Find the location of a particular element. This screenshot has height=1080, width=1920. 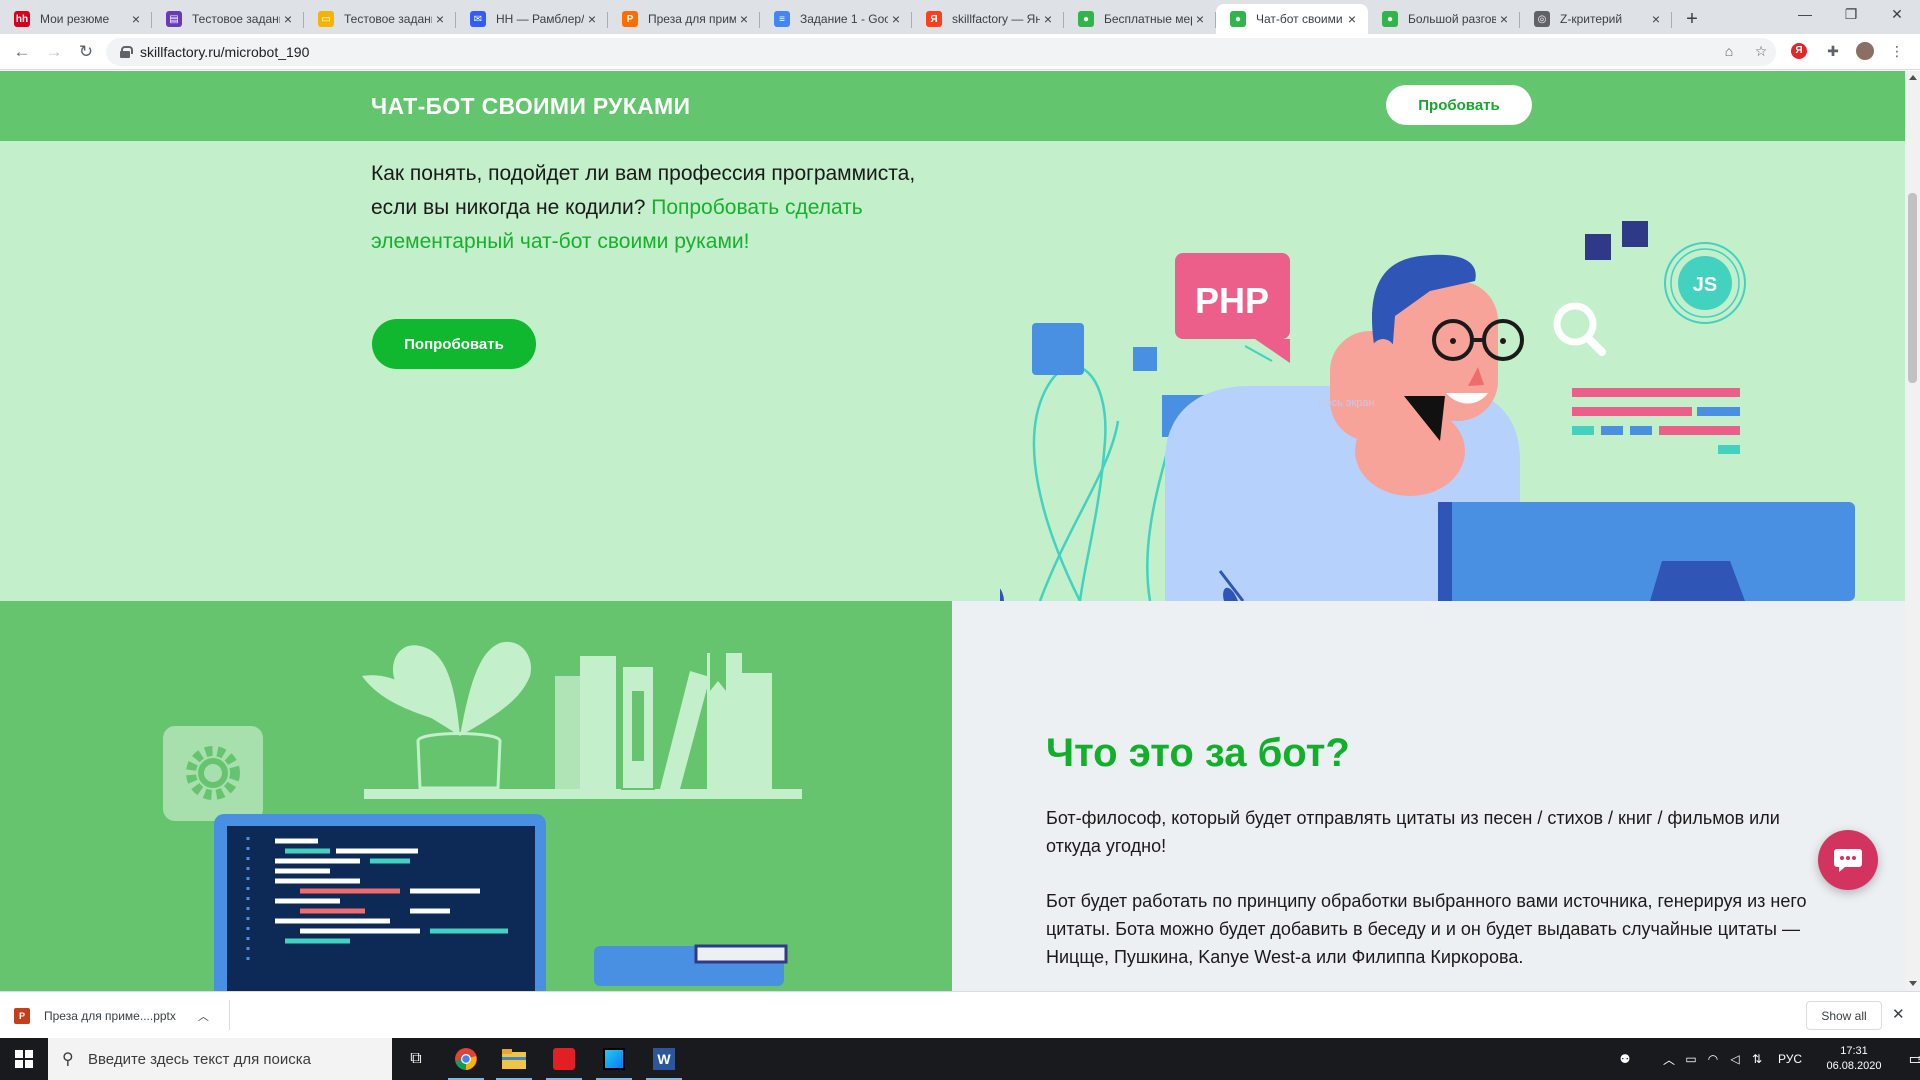

browser-tab: ● Чат-бот своими руками× is located at coordinates (1292, 19).